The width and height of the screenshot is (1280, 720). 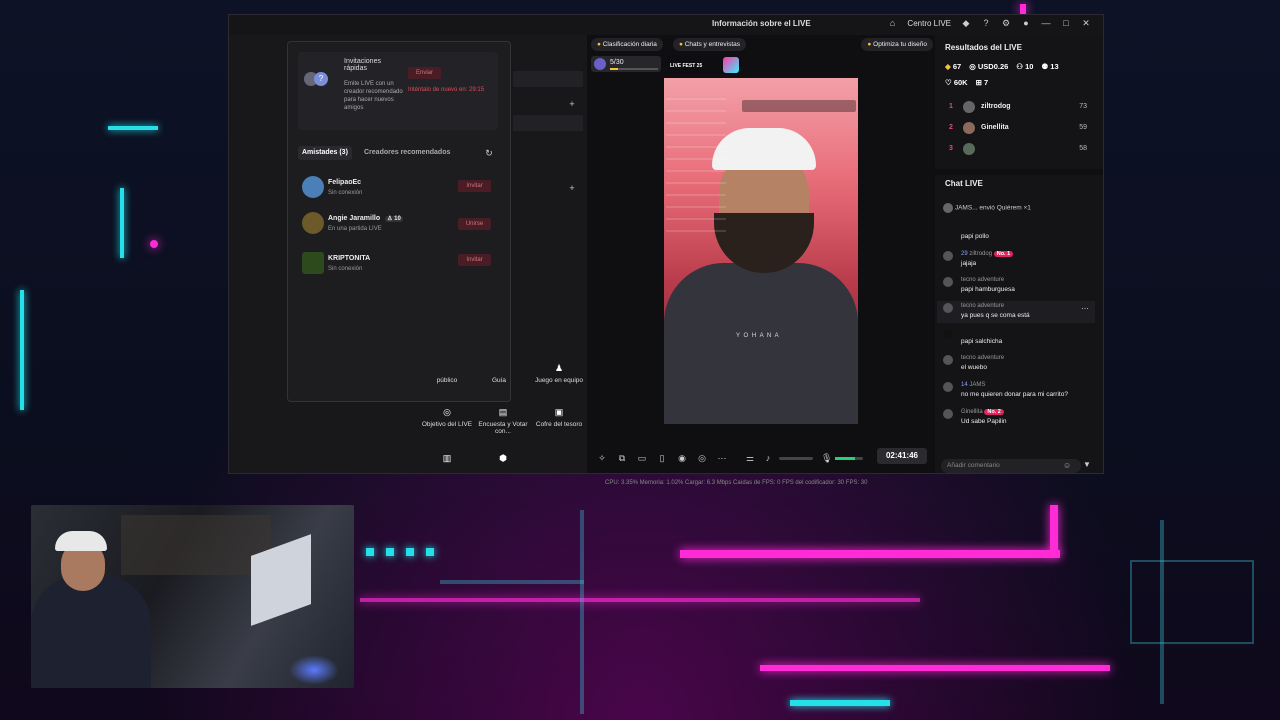 What do you see at coordinates (929, 23) in the screenshot?
I see `centro-live-link: Centro LIVE` at bounding box center [929, 23].